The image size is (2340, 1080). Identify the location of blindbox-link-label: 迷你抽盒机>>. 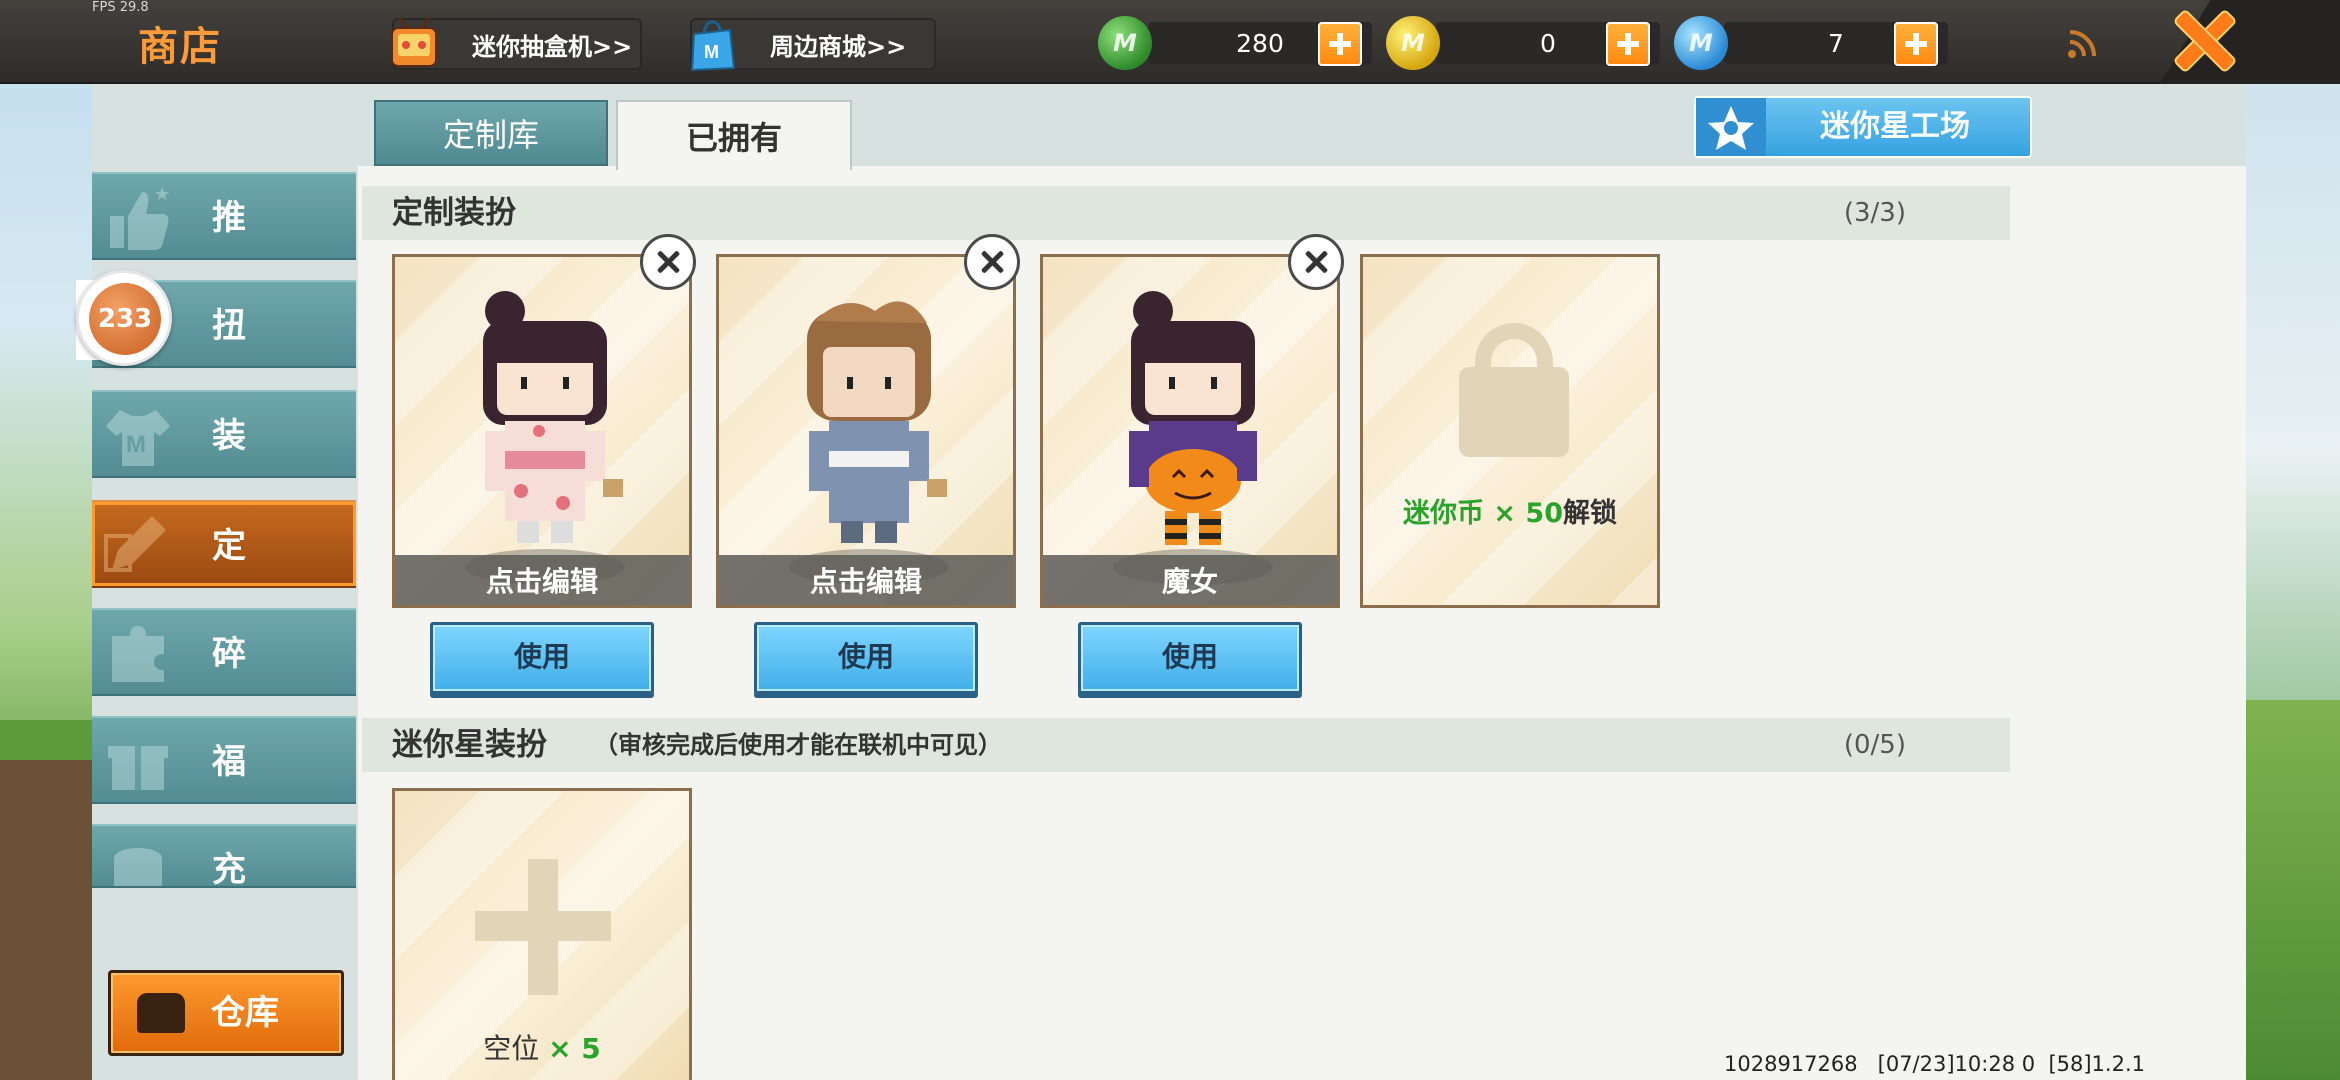
(552, 46).